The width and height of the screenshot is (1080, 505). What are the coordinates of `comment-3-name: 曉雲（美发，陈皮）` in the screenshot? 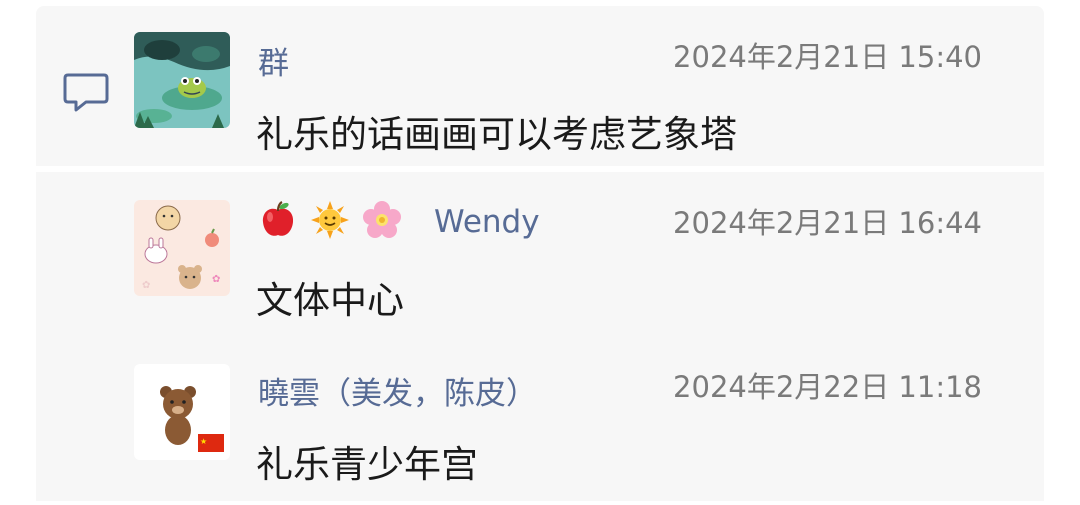 It's located at (397, 390).